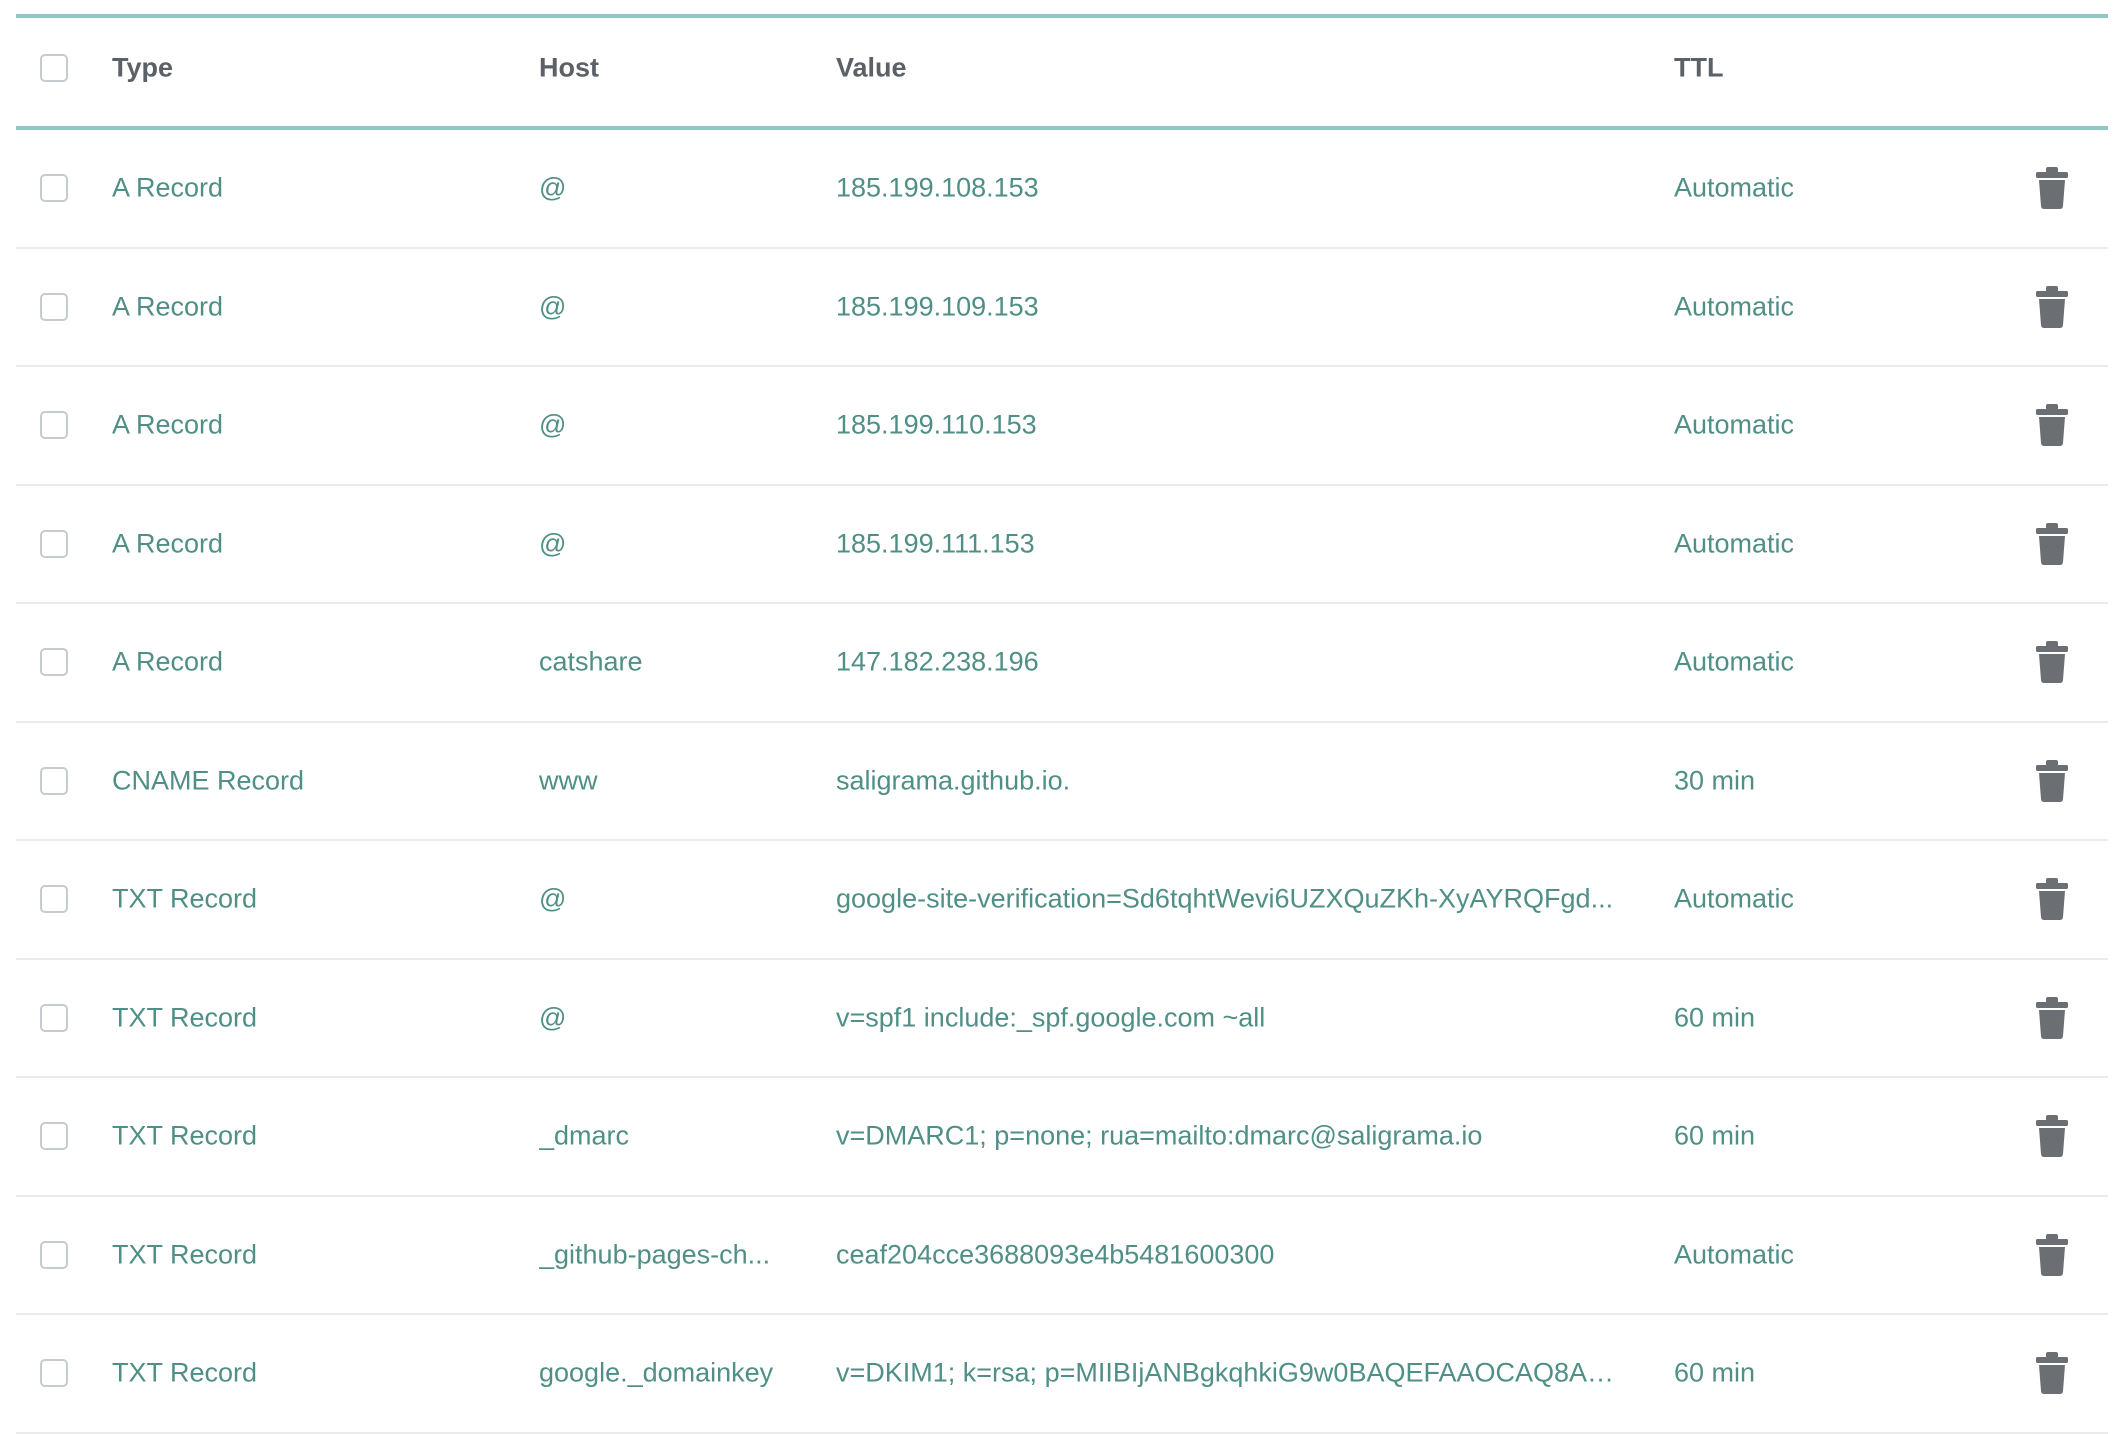  I want to click on record-value: saligrama.github.io., so click(953, 780).